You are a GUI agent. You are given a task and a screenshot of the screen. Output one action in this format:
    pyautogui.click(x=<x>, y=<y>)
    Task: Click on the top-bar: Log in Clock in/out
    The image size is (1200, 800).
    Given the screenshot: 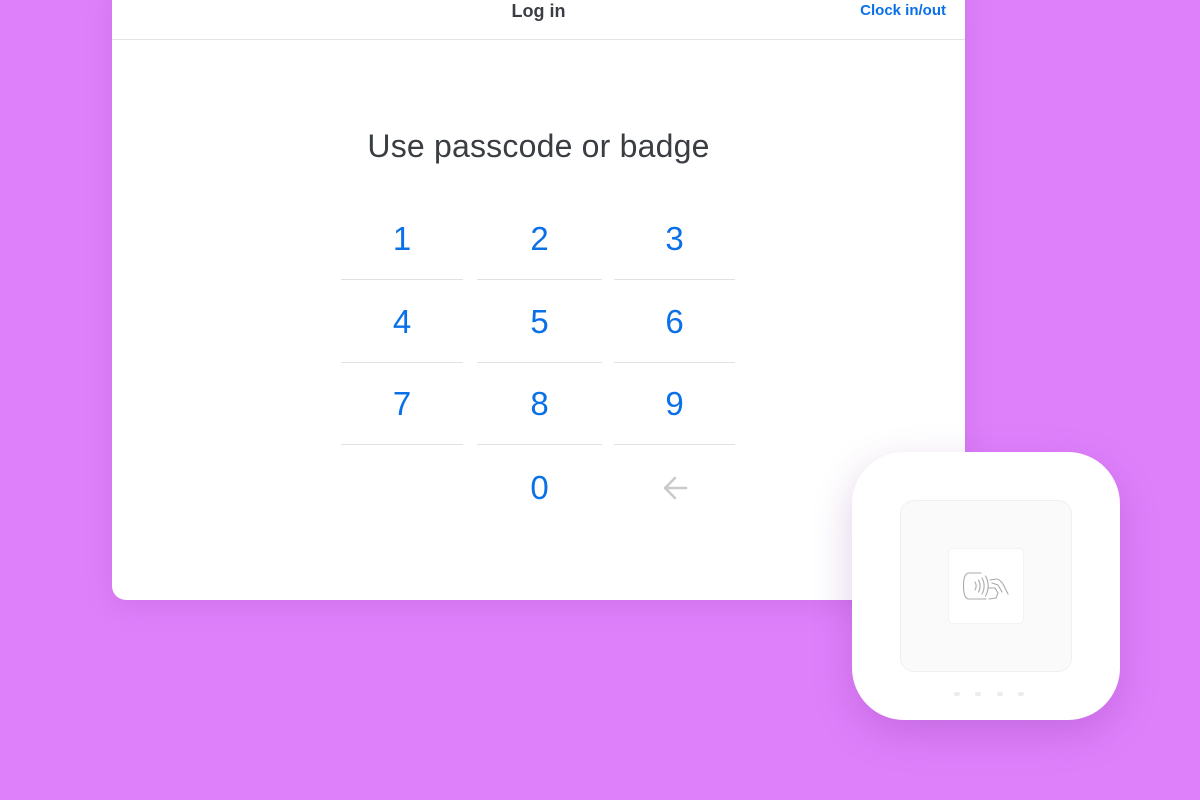 What is the action you would take?
    pyautogui.click(x=538, y=20)
    